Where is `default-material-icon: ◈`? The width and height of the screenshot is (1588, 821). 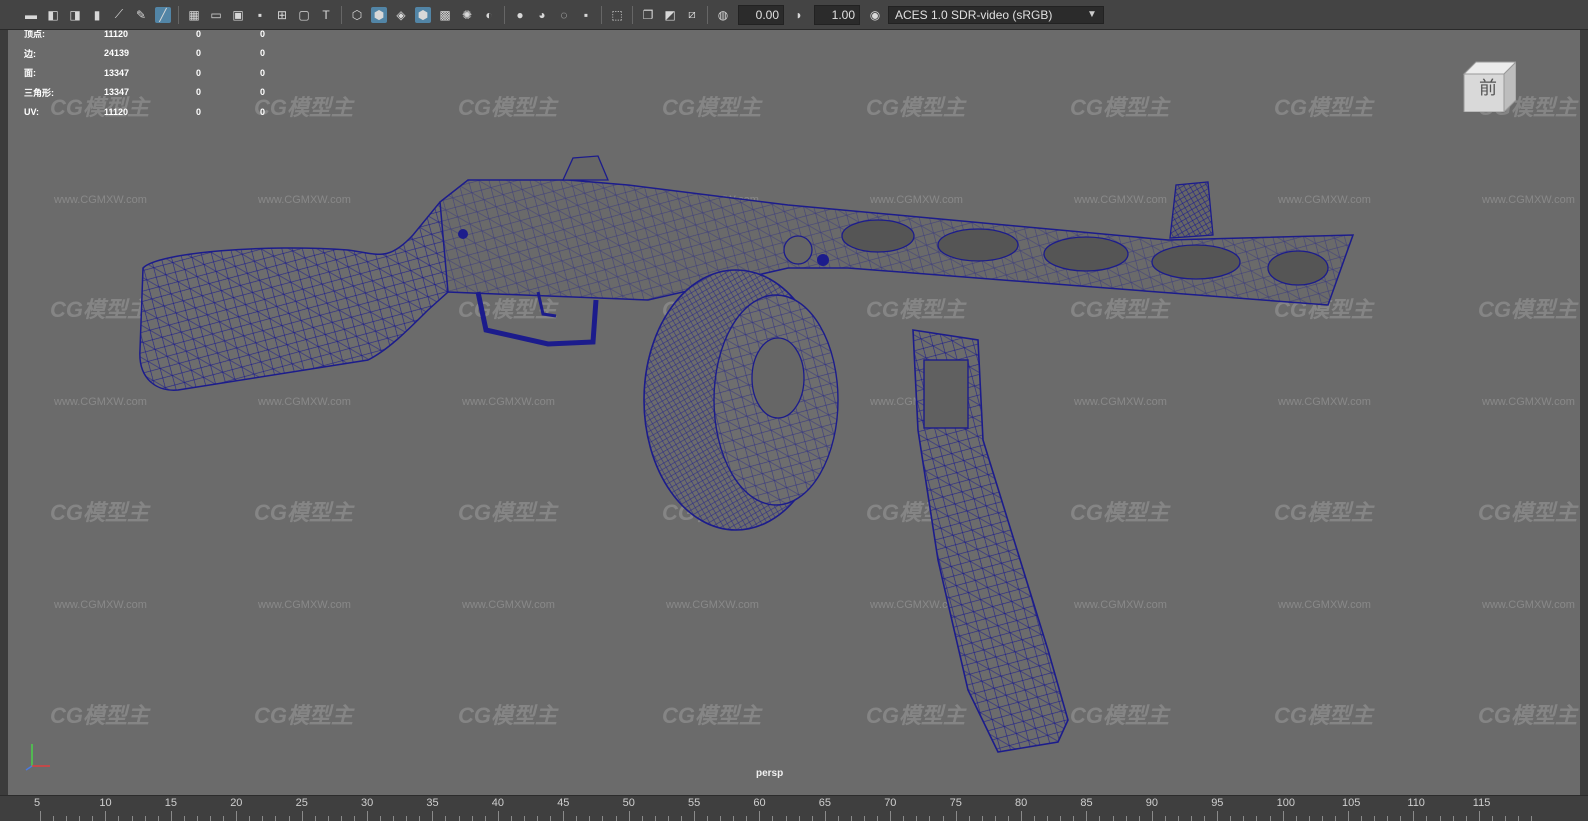
default-material-icon: ◈ is located at coordinates (401, 15).